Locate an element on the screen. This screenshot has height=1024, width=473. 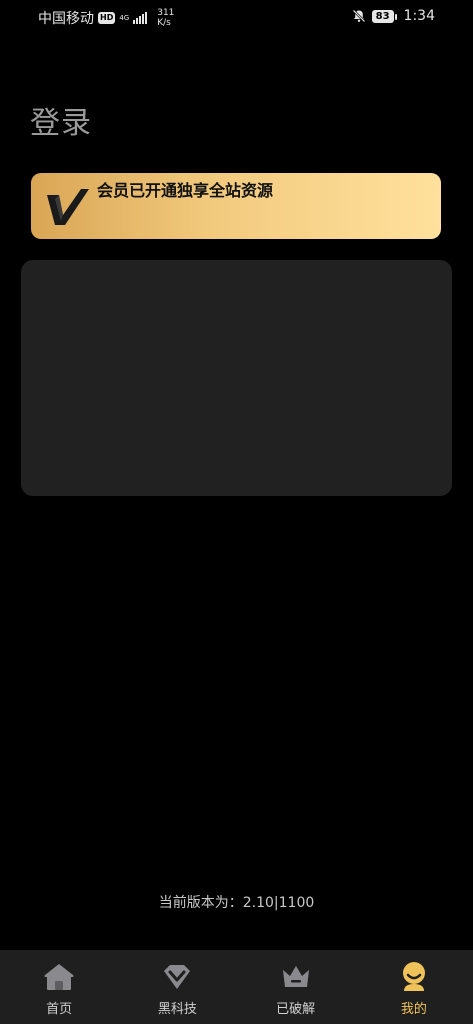
profile-icon is located at coordinates (413, 976).